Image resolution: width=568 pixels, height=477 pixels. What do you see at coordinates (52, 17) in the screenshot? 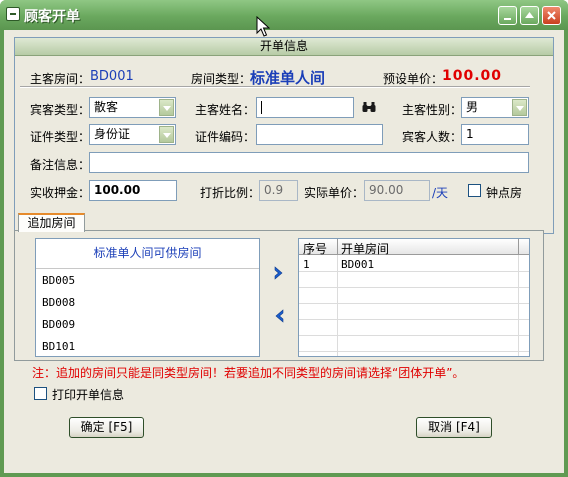
I see `window-title: 顾客开单` at bounding box center [52, 17].